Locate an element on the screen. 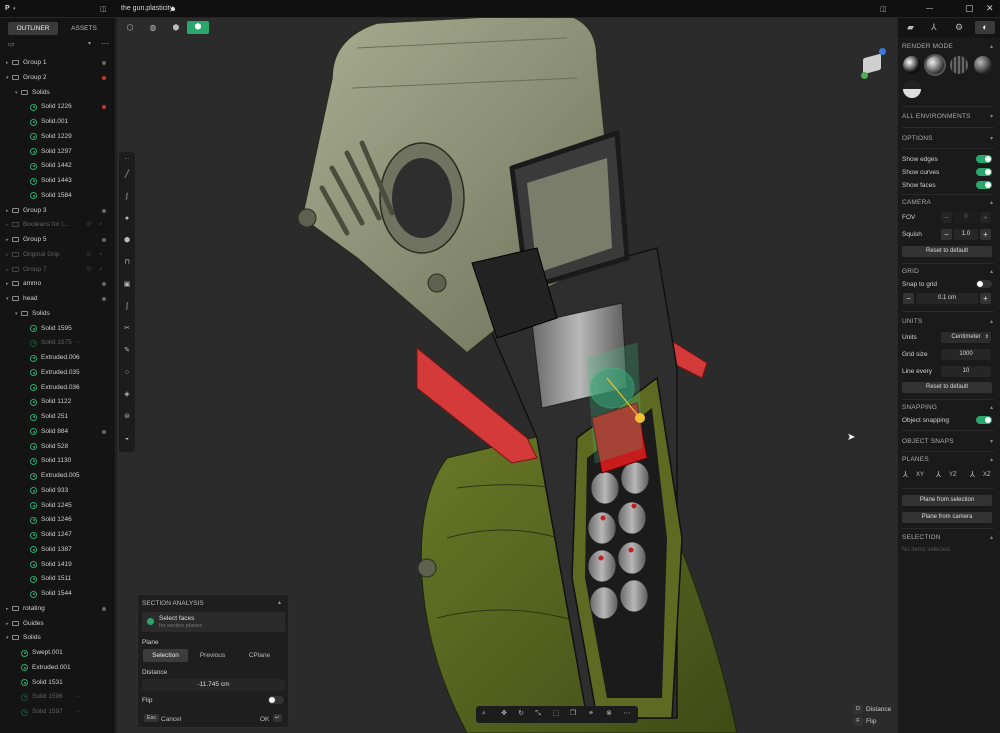  snapping-icon: ◍ is located at coordinates (153, 28).